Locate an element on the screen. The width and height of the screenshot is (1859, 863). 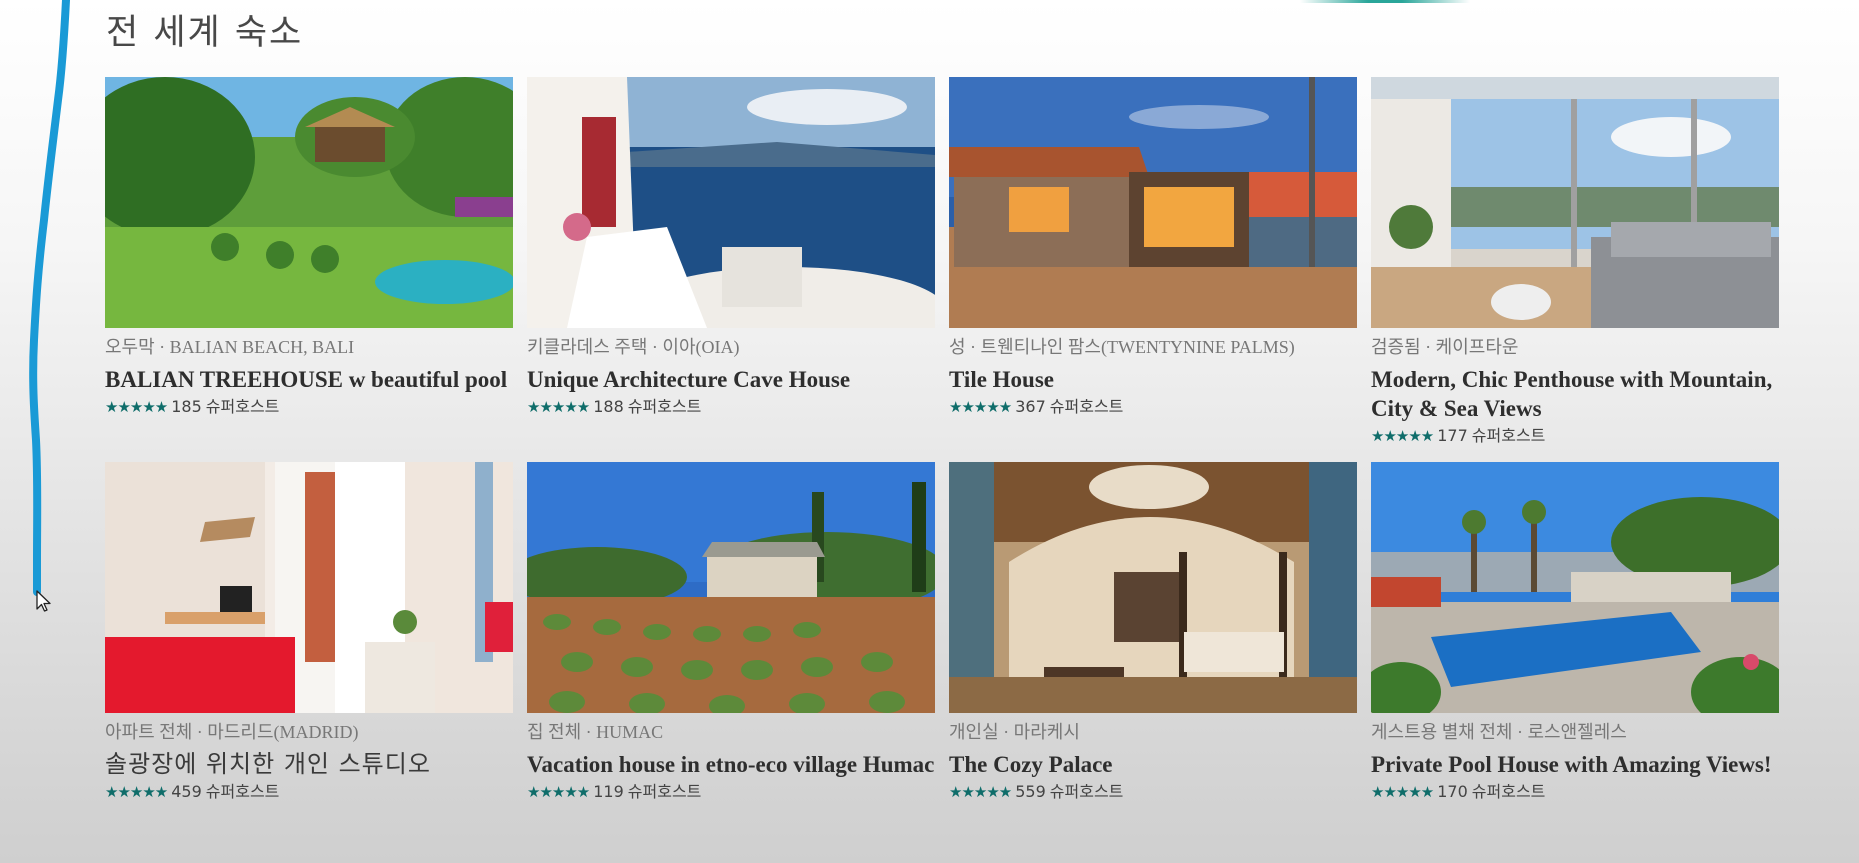
top-accent-bar is located at coordinates (1385, 1).